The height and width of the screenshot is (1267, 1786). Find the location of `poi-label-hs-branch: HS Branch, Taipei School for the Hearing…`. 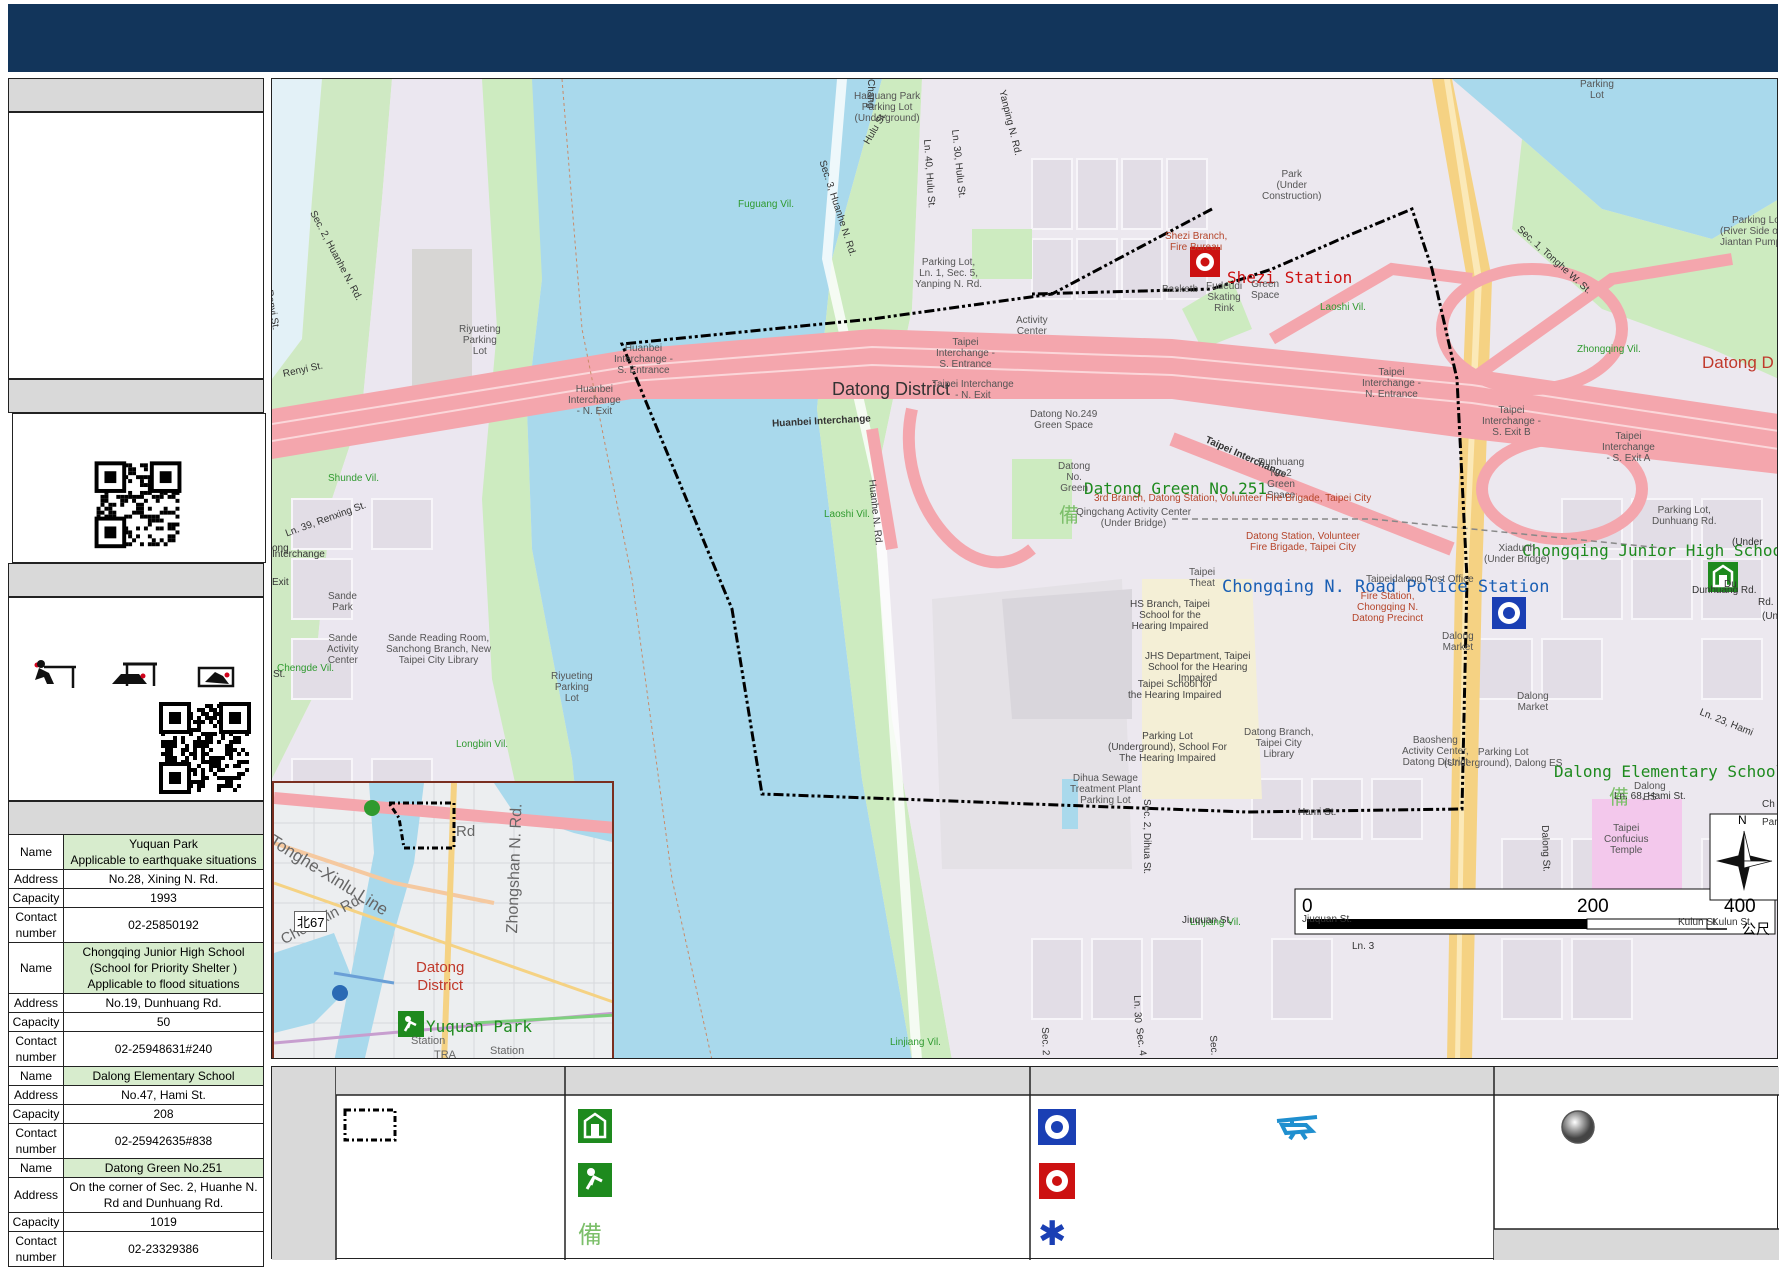

poi-label-hs-branch: HS Branch, Taipei School for the Hearing… is located at coordinates (1170, 615).